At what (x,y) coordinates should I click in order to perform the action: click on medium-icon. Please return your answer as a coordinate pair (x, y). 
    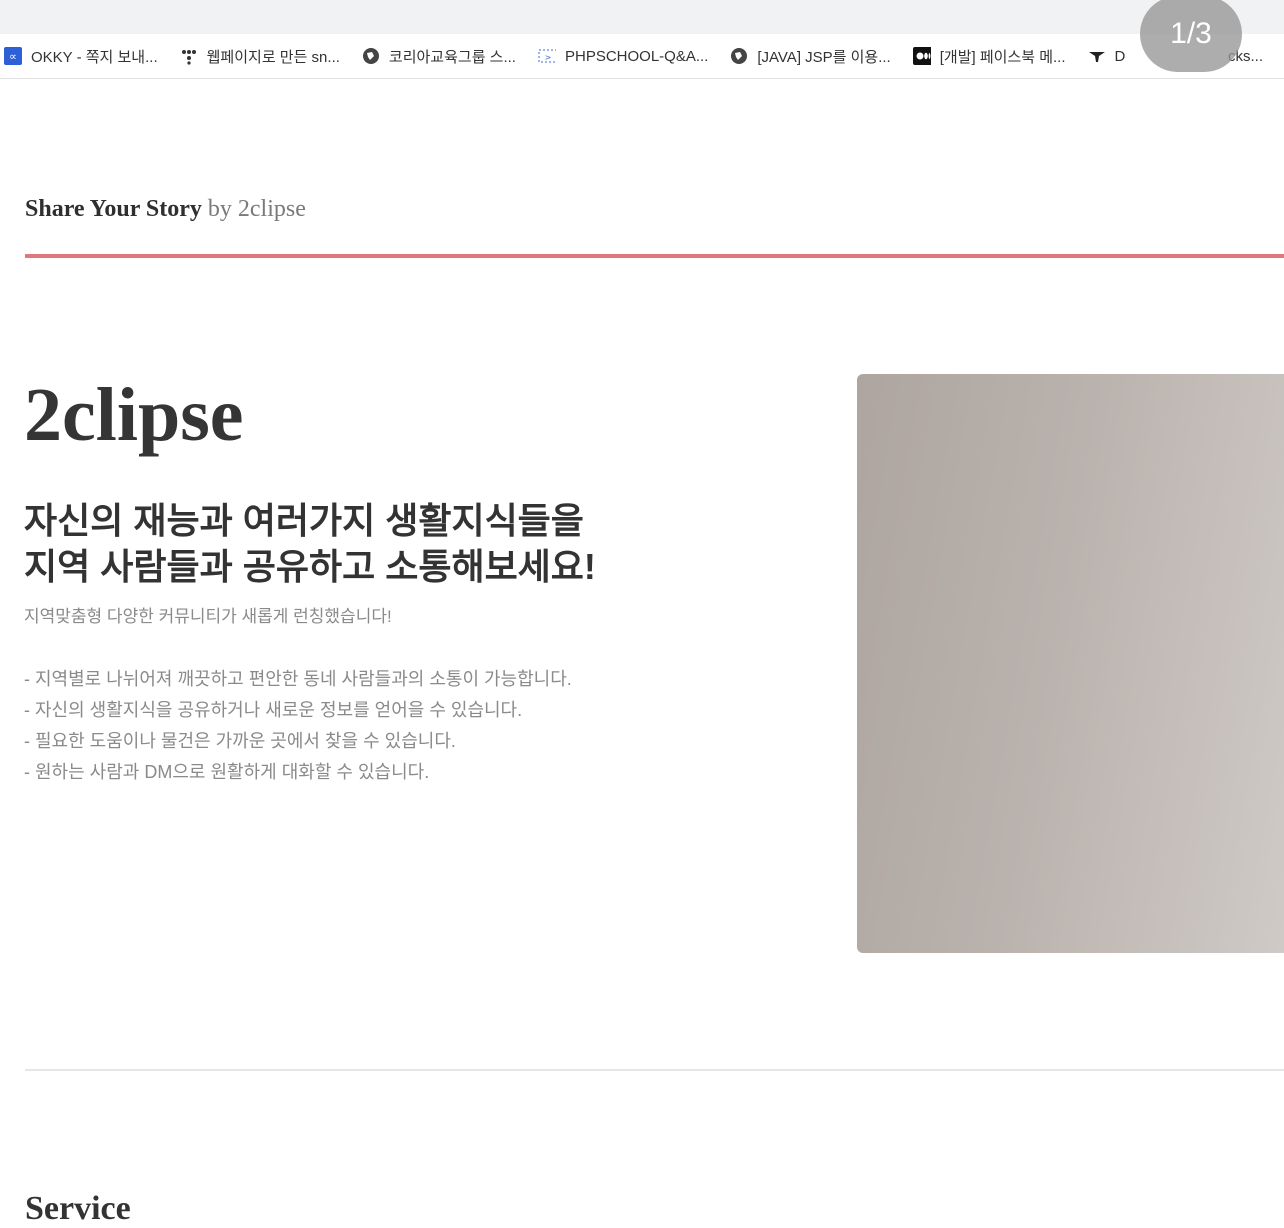
    Looking at the image, I should click on (921, 56).